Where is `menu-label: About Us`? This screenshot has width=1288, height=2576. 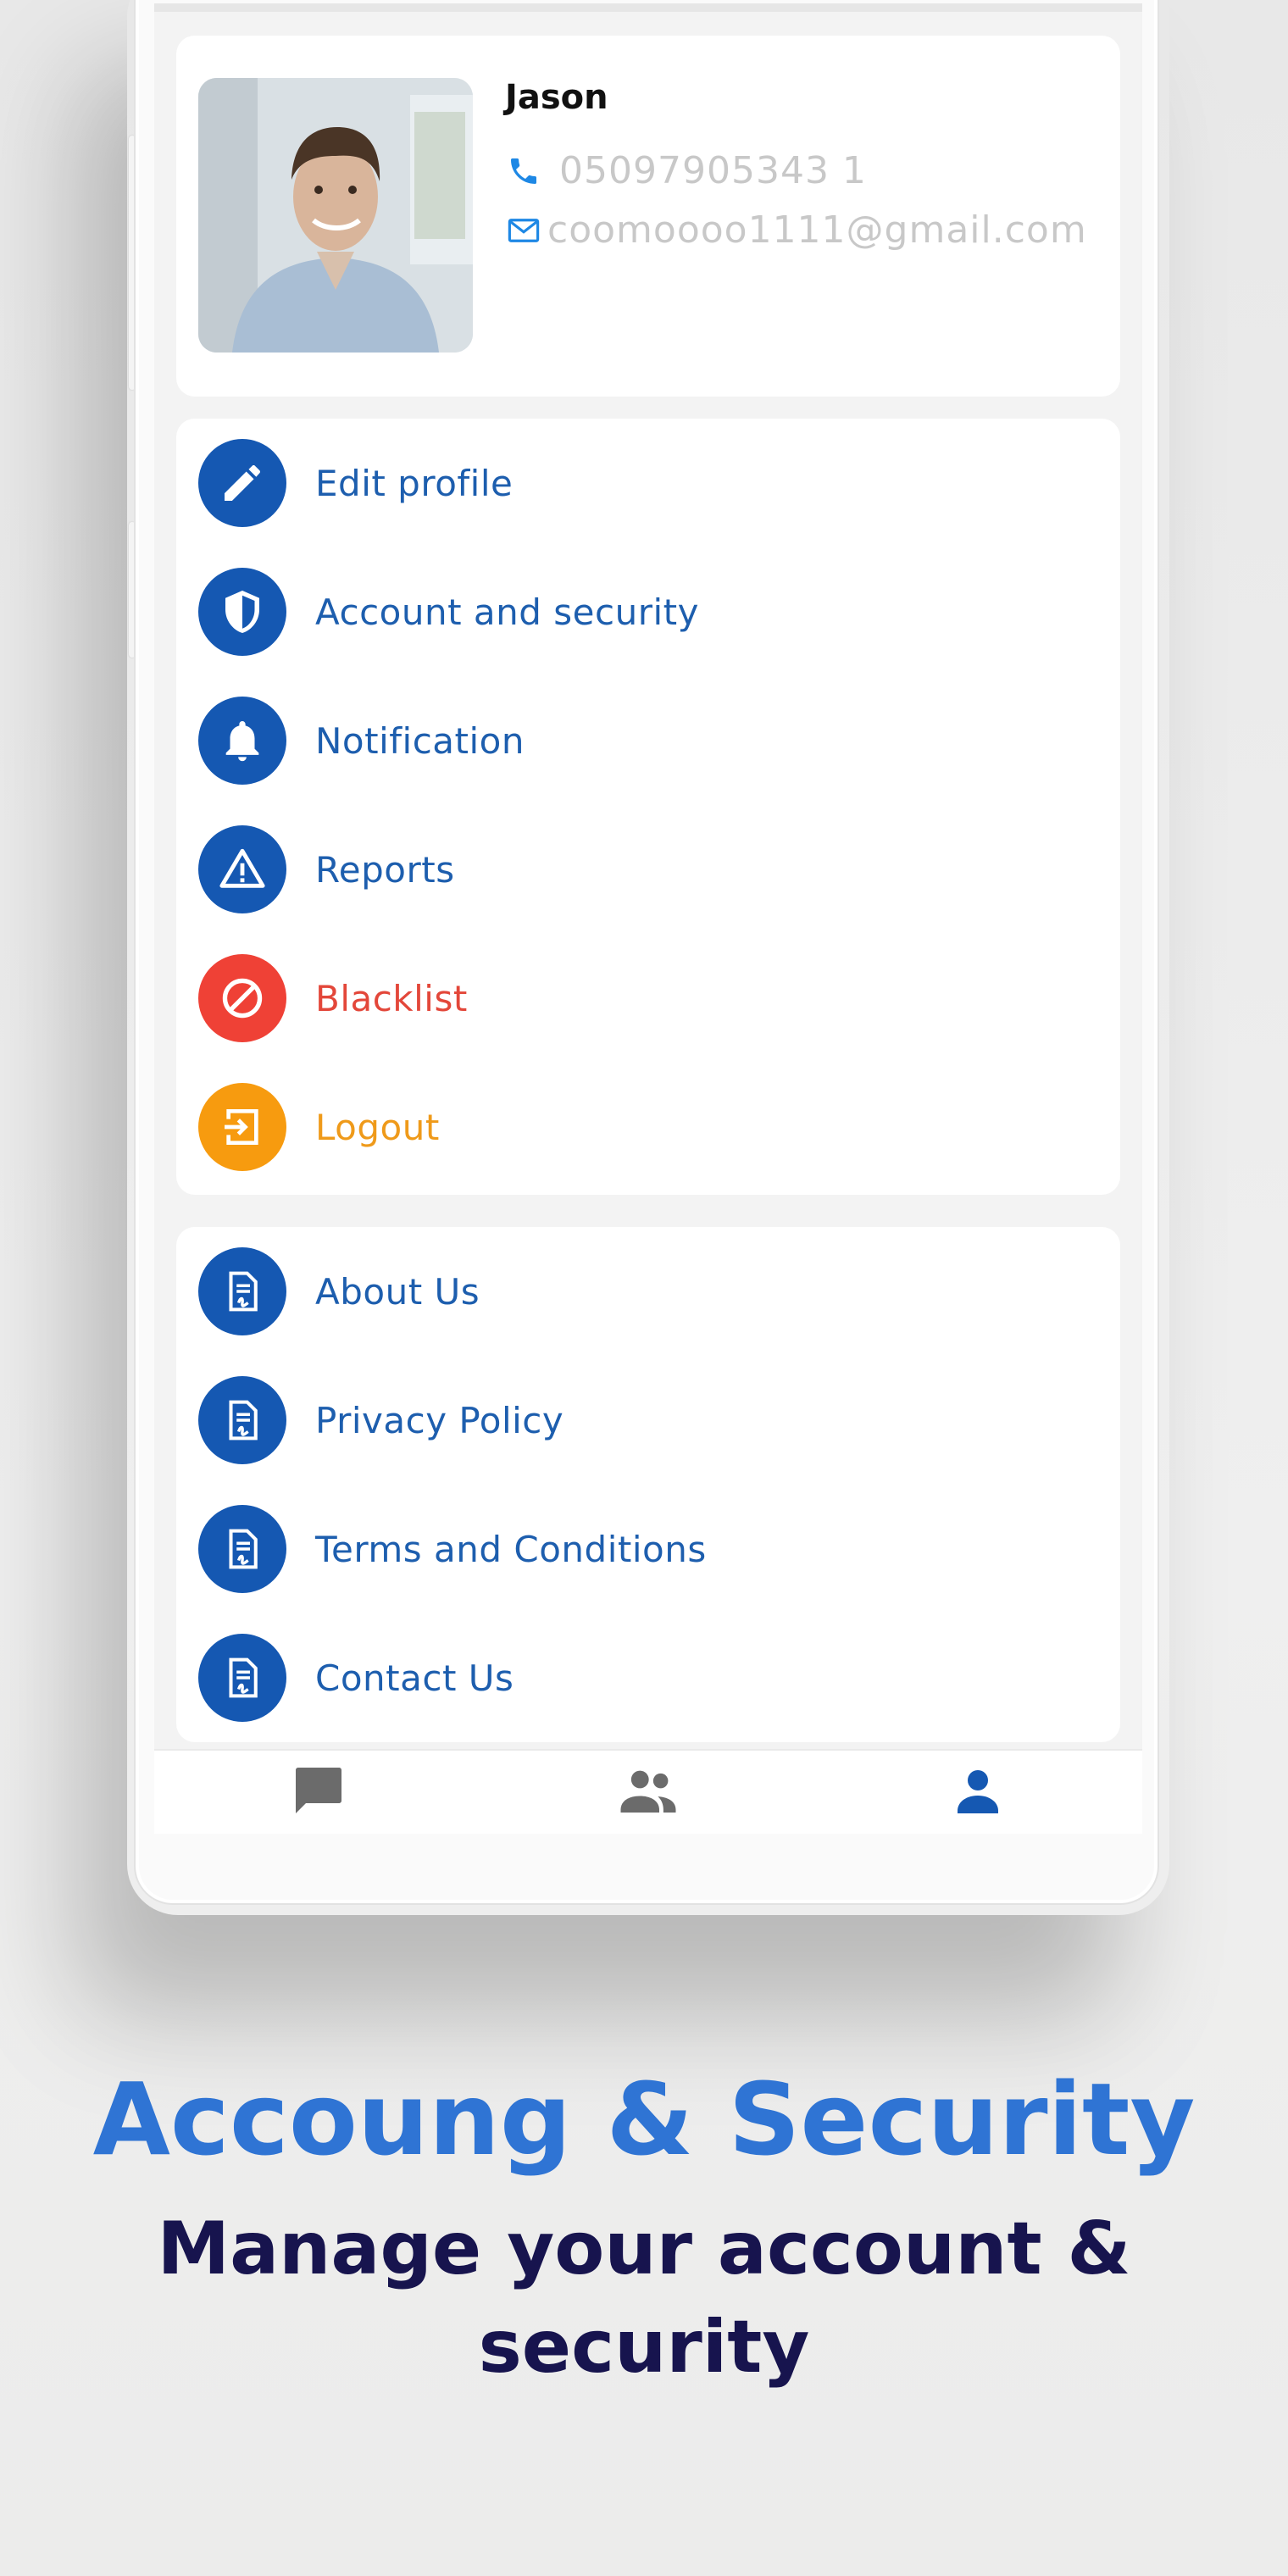
menu-label: About Us is located at coordinates (397, 1291).